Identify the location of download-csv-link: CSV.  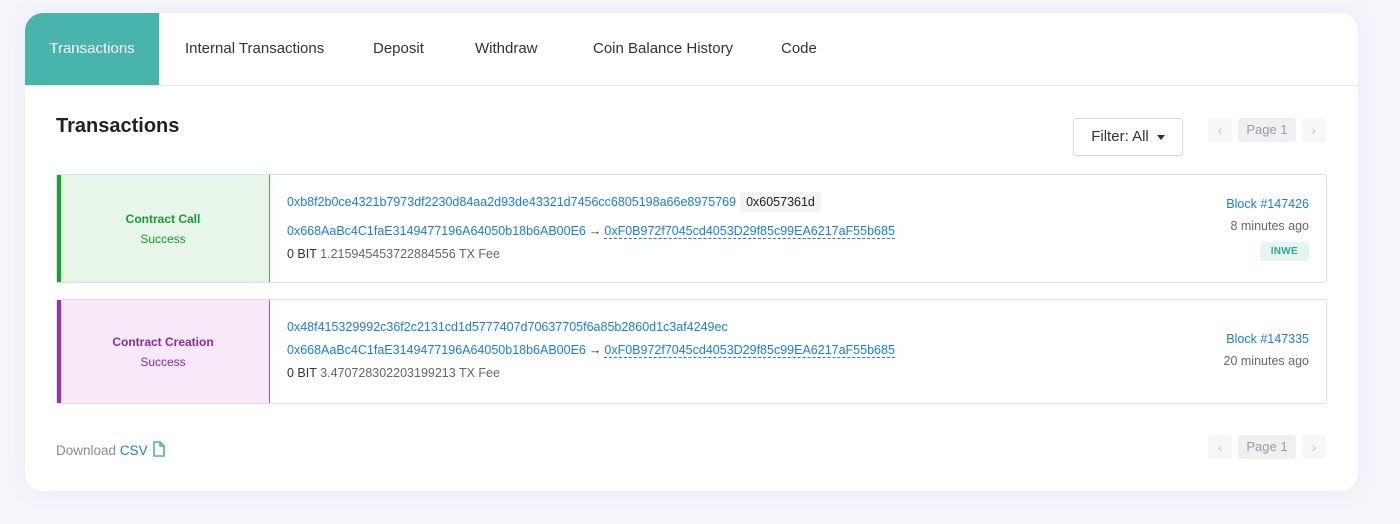
(134, 450).